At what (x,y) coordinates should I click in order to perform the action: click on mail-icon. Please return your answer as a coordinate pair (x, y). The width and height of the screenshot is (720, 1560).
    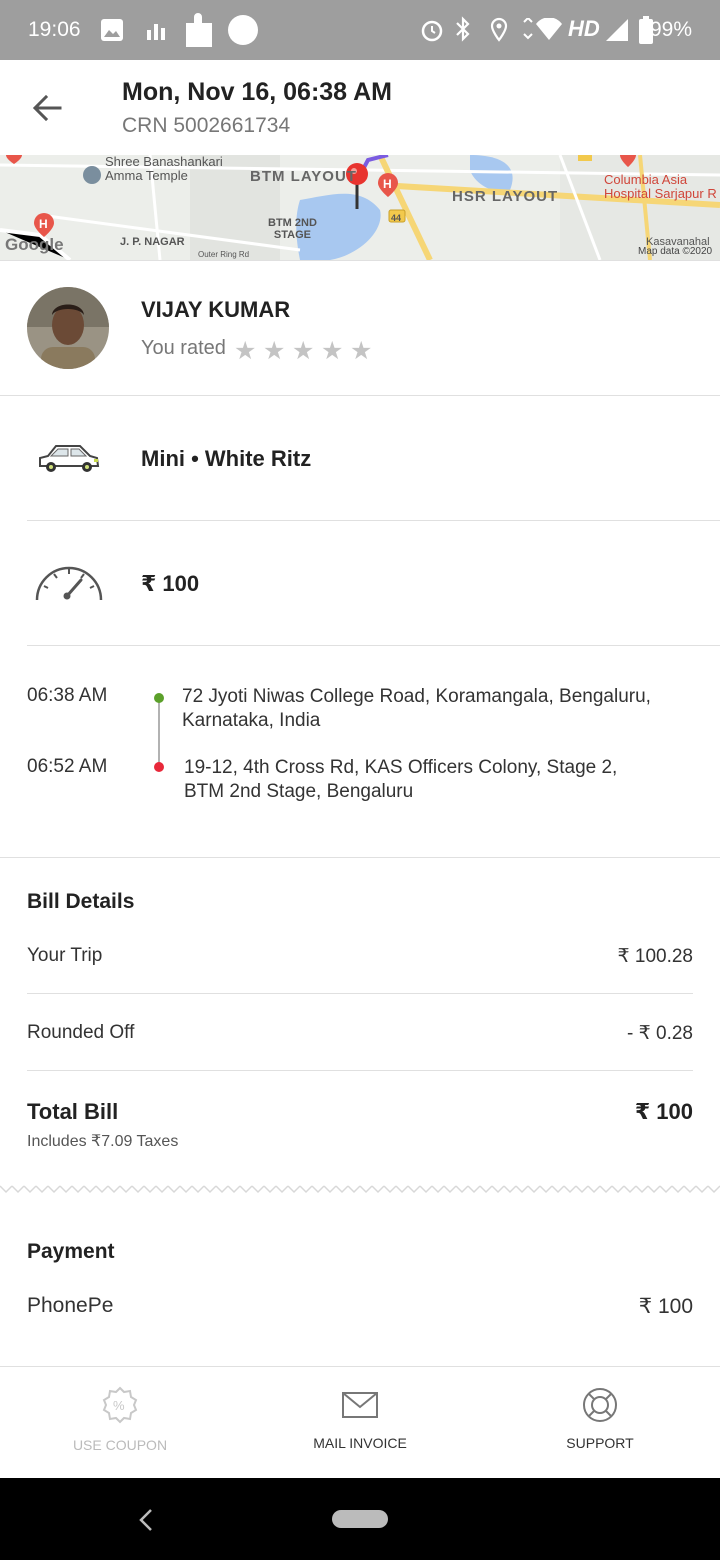
    Looking at the image, I should click on (360, 1405).